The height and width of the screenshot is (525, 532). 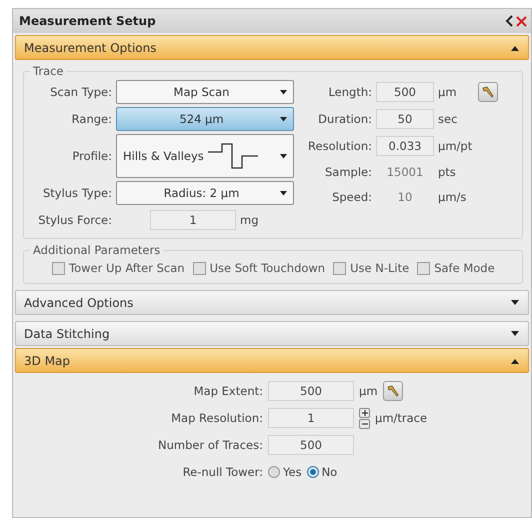 I want to click on section-header: 3D Map, so click(x=272, y=360).